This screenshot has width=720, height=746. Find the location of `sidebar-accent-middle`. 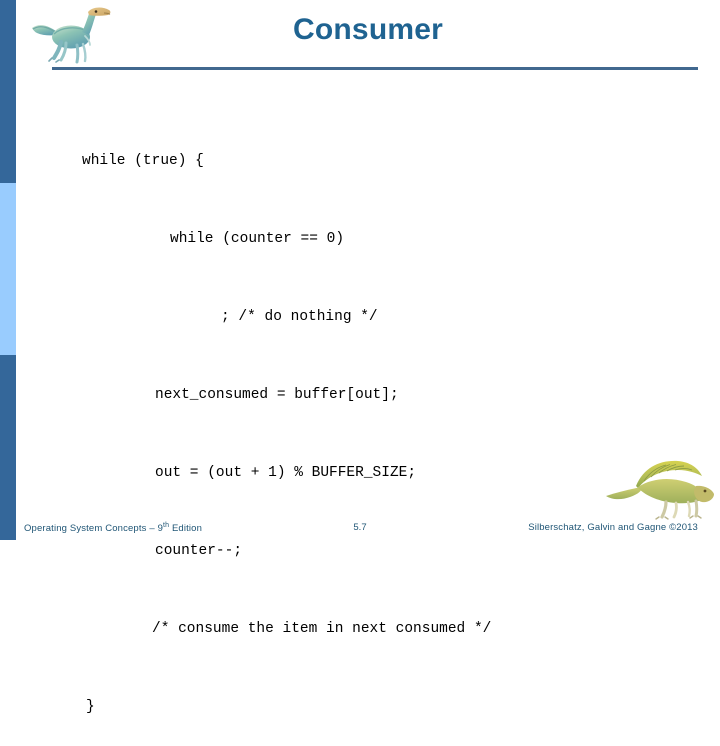

sidebar-accent-middle is located at coordinates (8, 269).